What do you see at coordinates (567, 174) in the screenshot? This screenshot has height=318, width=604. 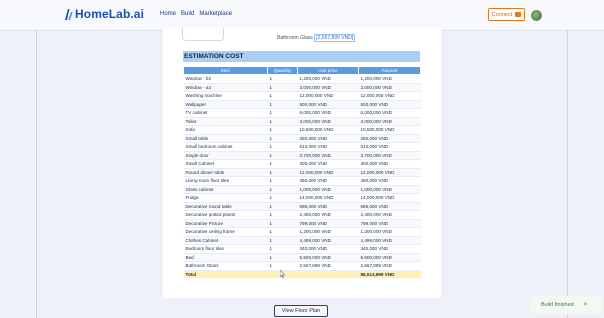 I see `right-divider` at bounding box center [567, 174].